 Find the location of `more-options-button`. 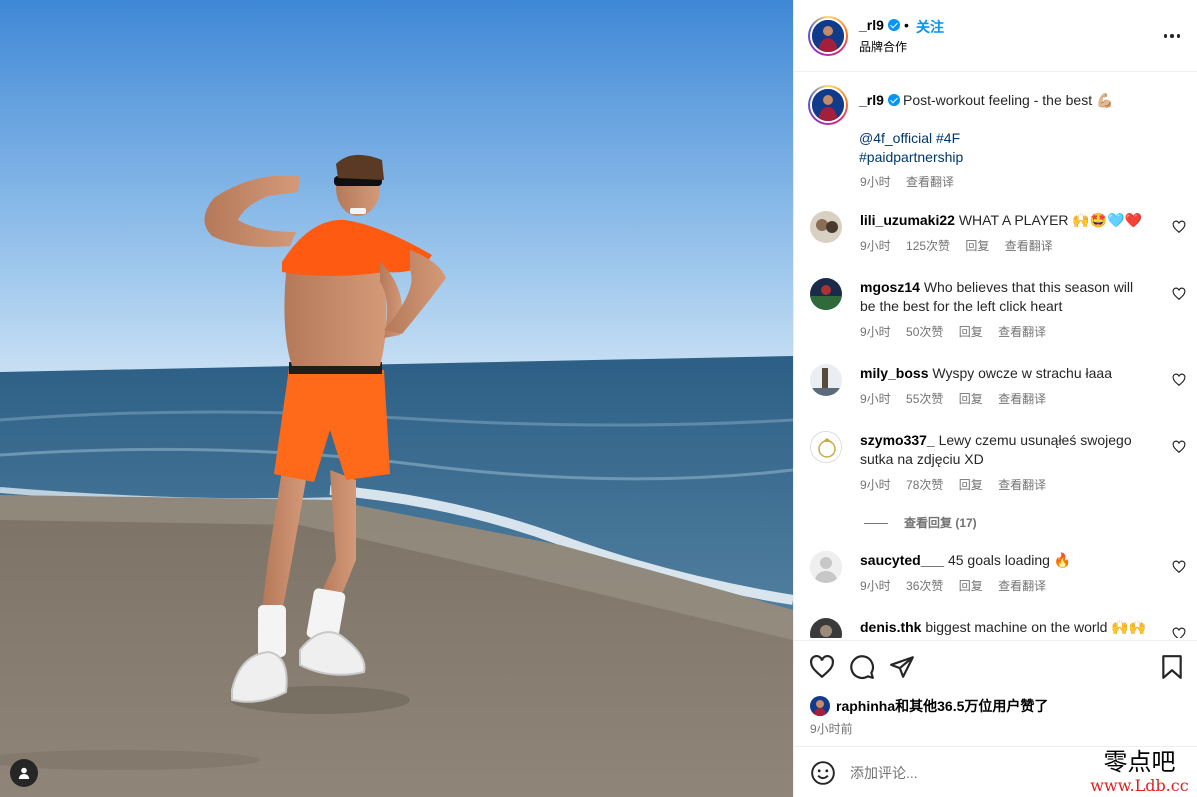

more-options-button is located at coordinates (1172, 36).